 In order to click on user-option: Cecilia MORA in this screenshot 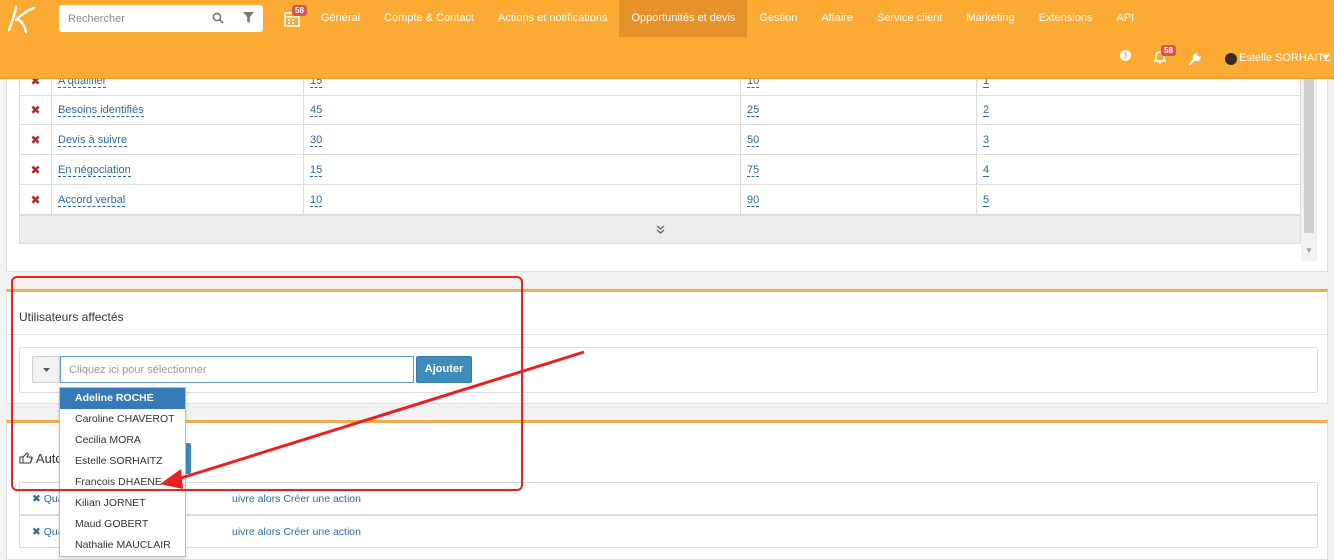, I will do `click(122, 440)`.